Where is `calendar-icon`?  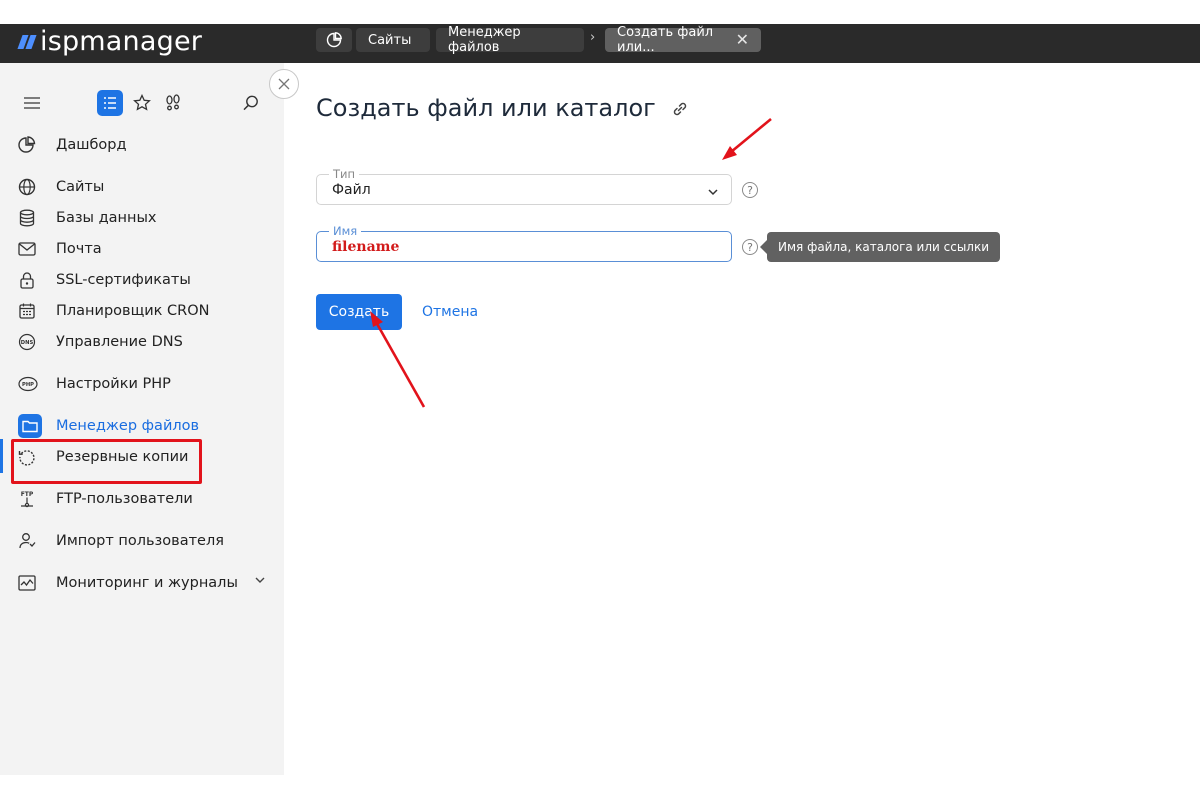
calendar-icon is located at coordinates (33, 311).